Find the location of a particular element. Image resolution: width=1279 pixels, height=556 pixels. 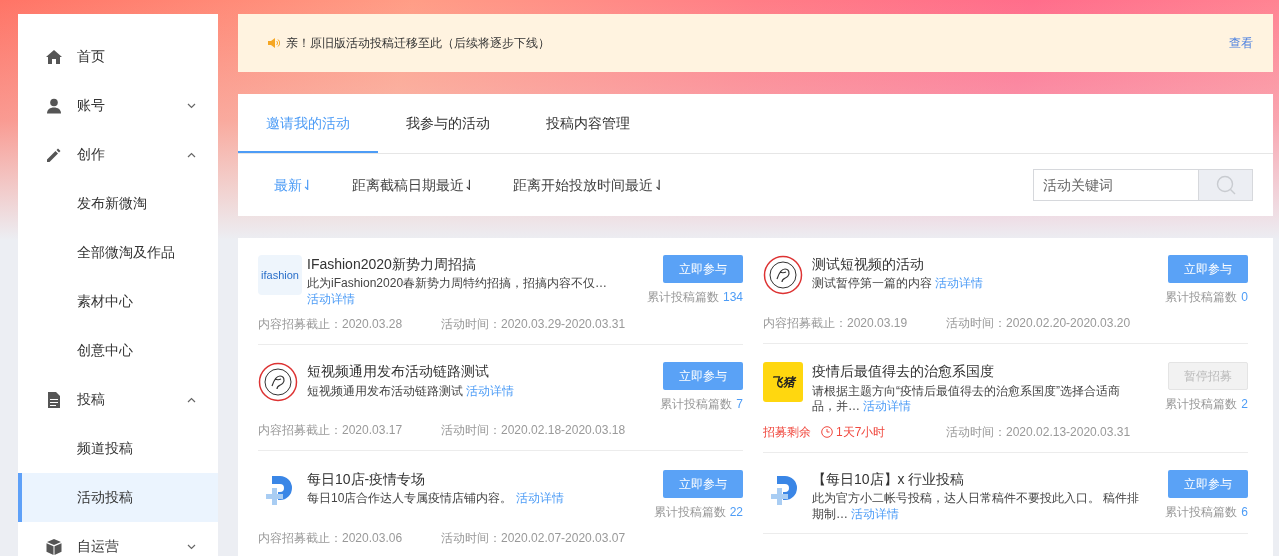

submission-count: 累计投稿篇数 7 is located at coordinates (701, 405).